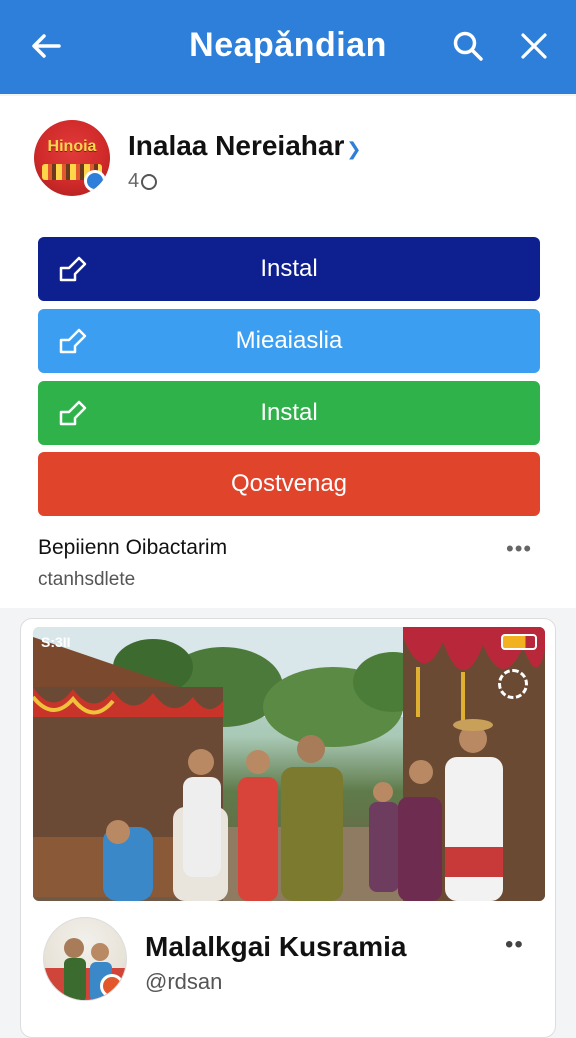  I want to click on install-secondary-button: Instal, so click(289, 413).